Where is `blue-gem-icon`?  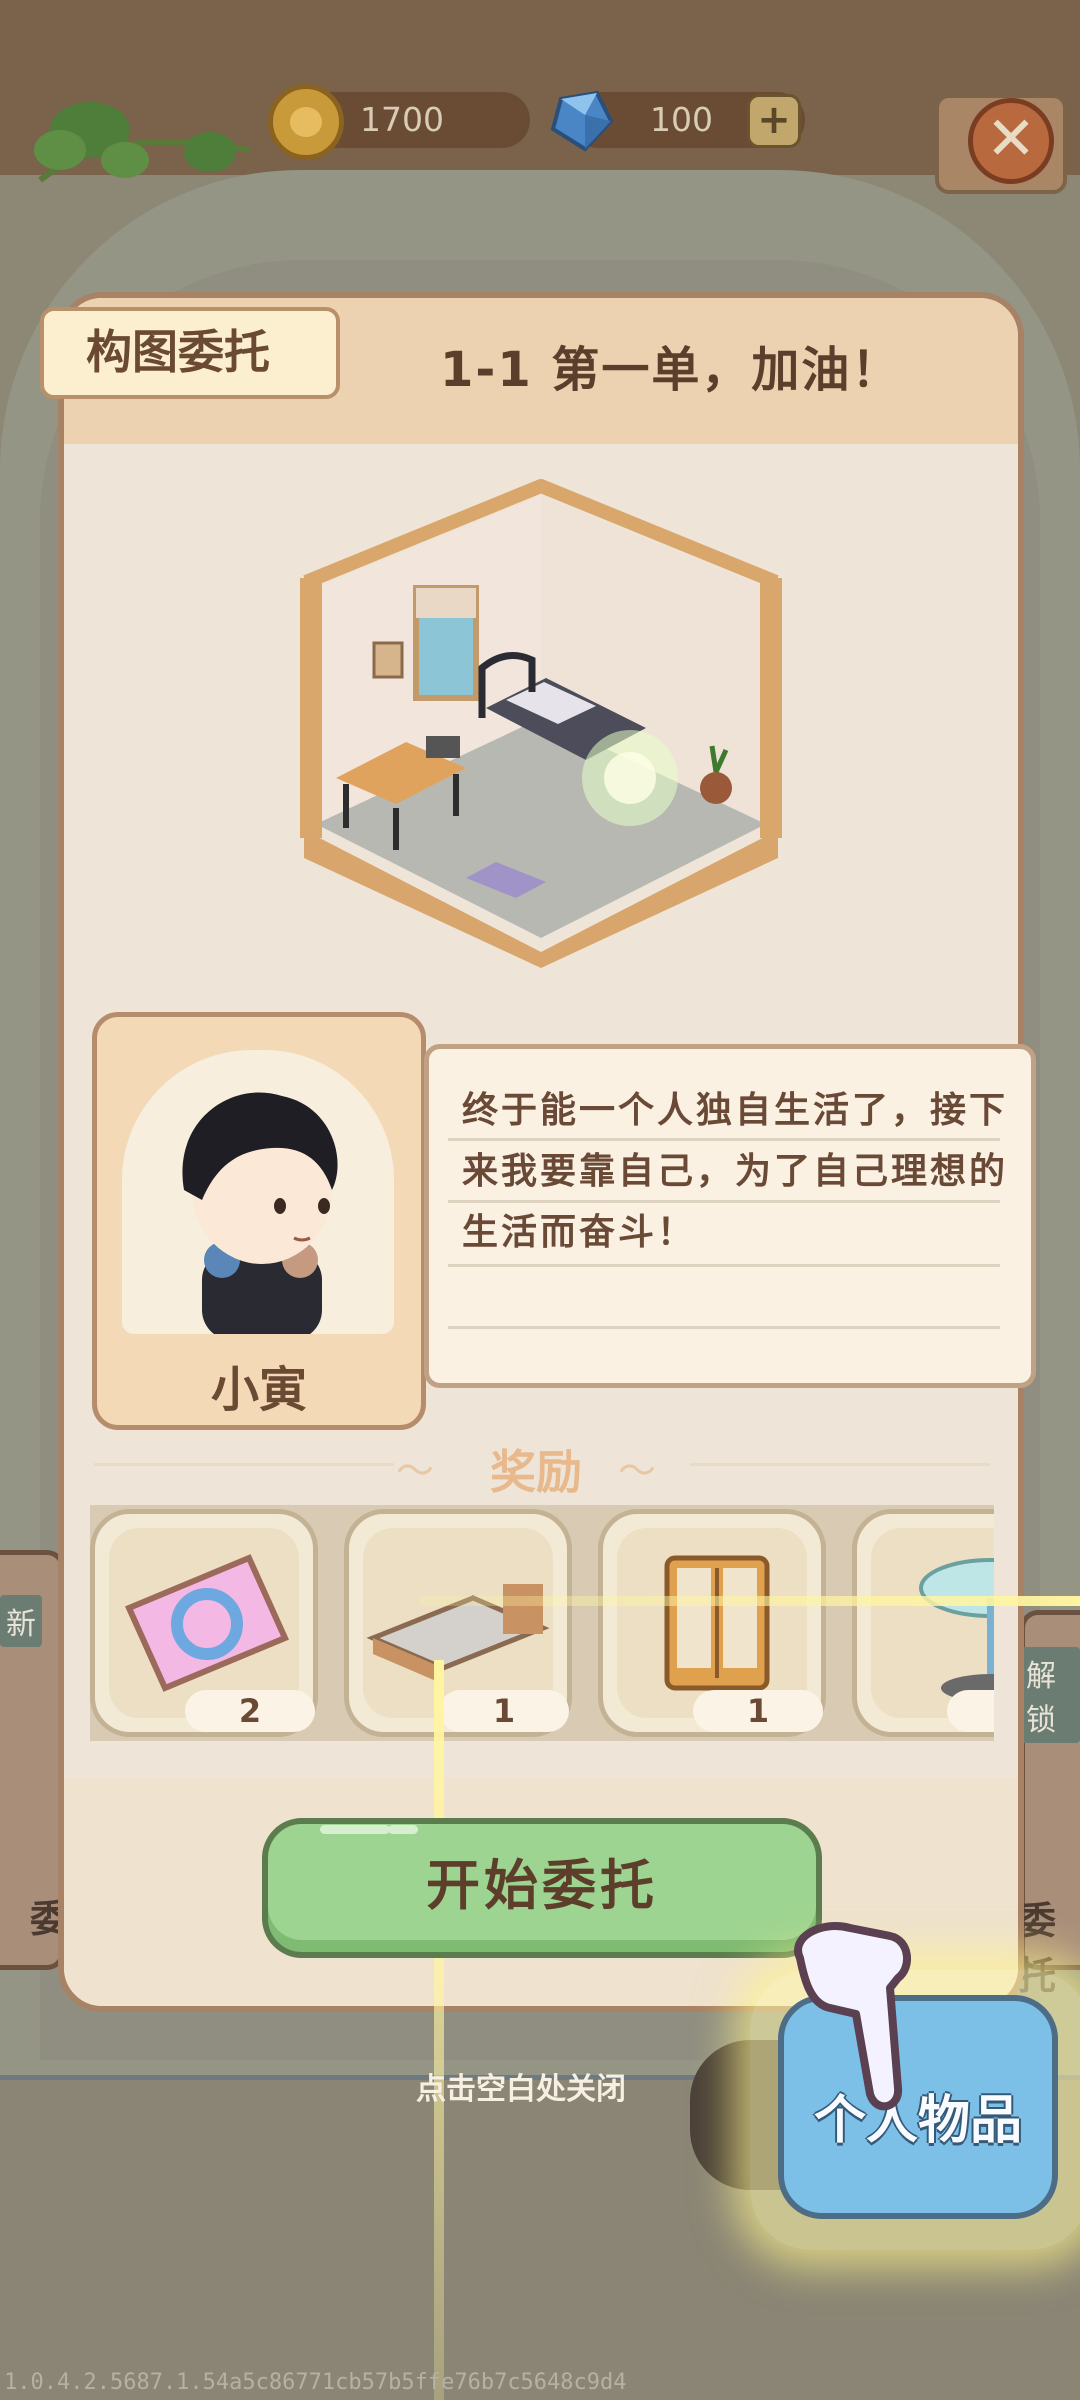
blue-gem-icon is located at coordinates (582, 121).